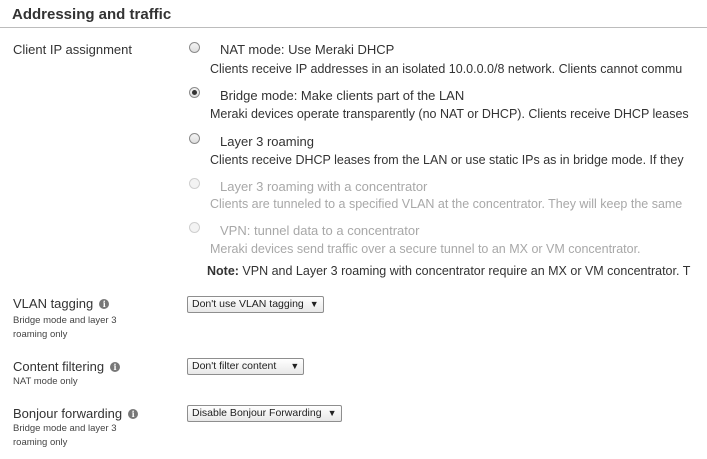 The width and height of the screenshot is (707, 459). I want to click on content-filtering-label-text: Content filtering, so click(59, 366).